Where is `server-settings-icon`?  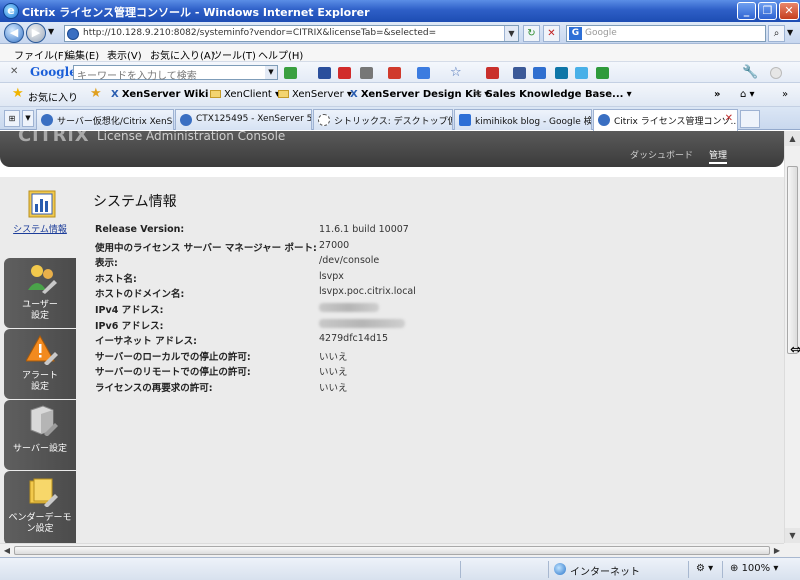
server-settings-icon is located at coordinates (44, 420).